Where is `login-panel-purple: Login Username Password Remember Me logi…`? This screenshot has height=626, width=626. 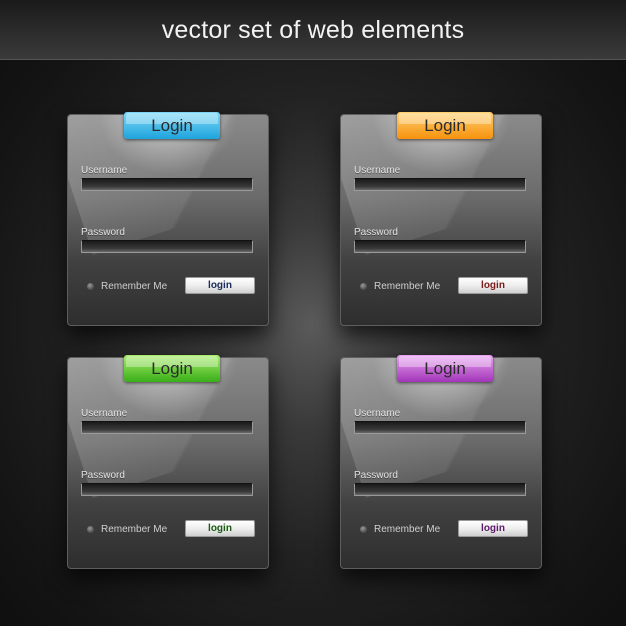
login-panel-purple: Login Username Password Remember Me logi… is located at coordinates (441, 462).